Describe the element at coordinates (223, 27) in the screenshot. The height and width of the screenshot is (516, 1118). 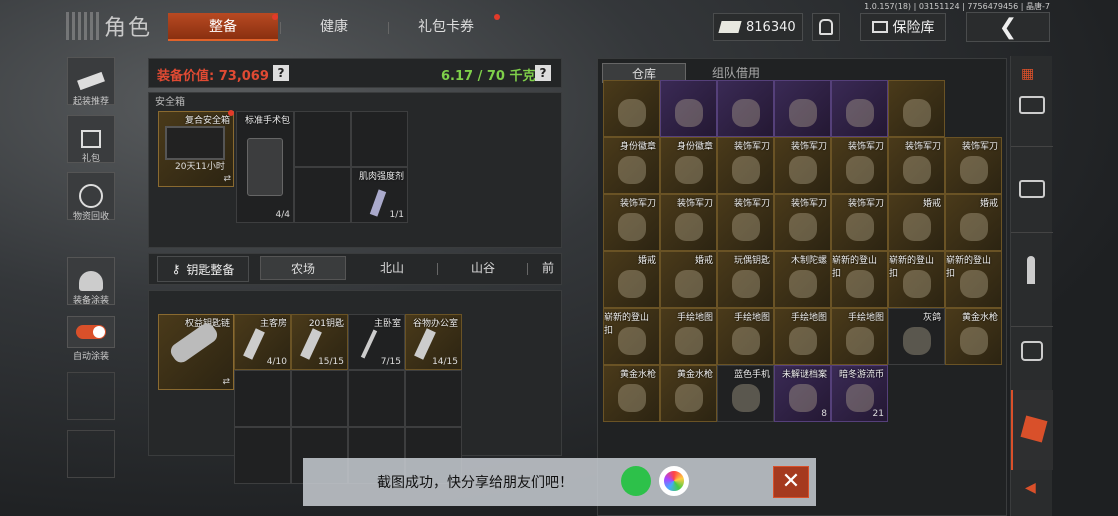
I see `tab-equip: 整备` at that location.